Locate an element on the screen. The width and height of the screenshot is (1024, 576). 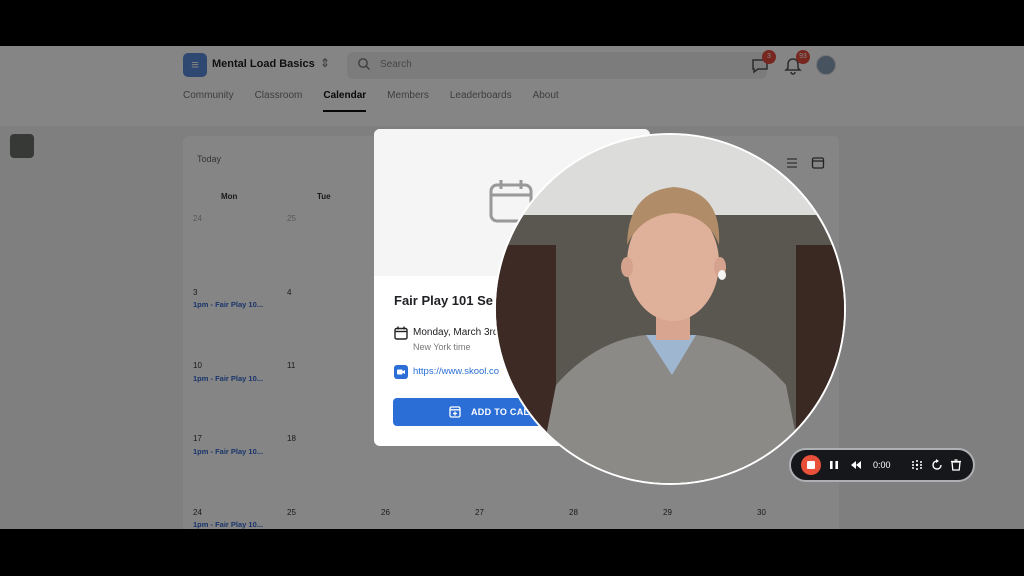
event-timezone: New York time is located at coordinates (442, 347).